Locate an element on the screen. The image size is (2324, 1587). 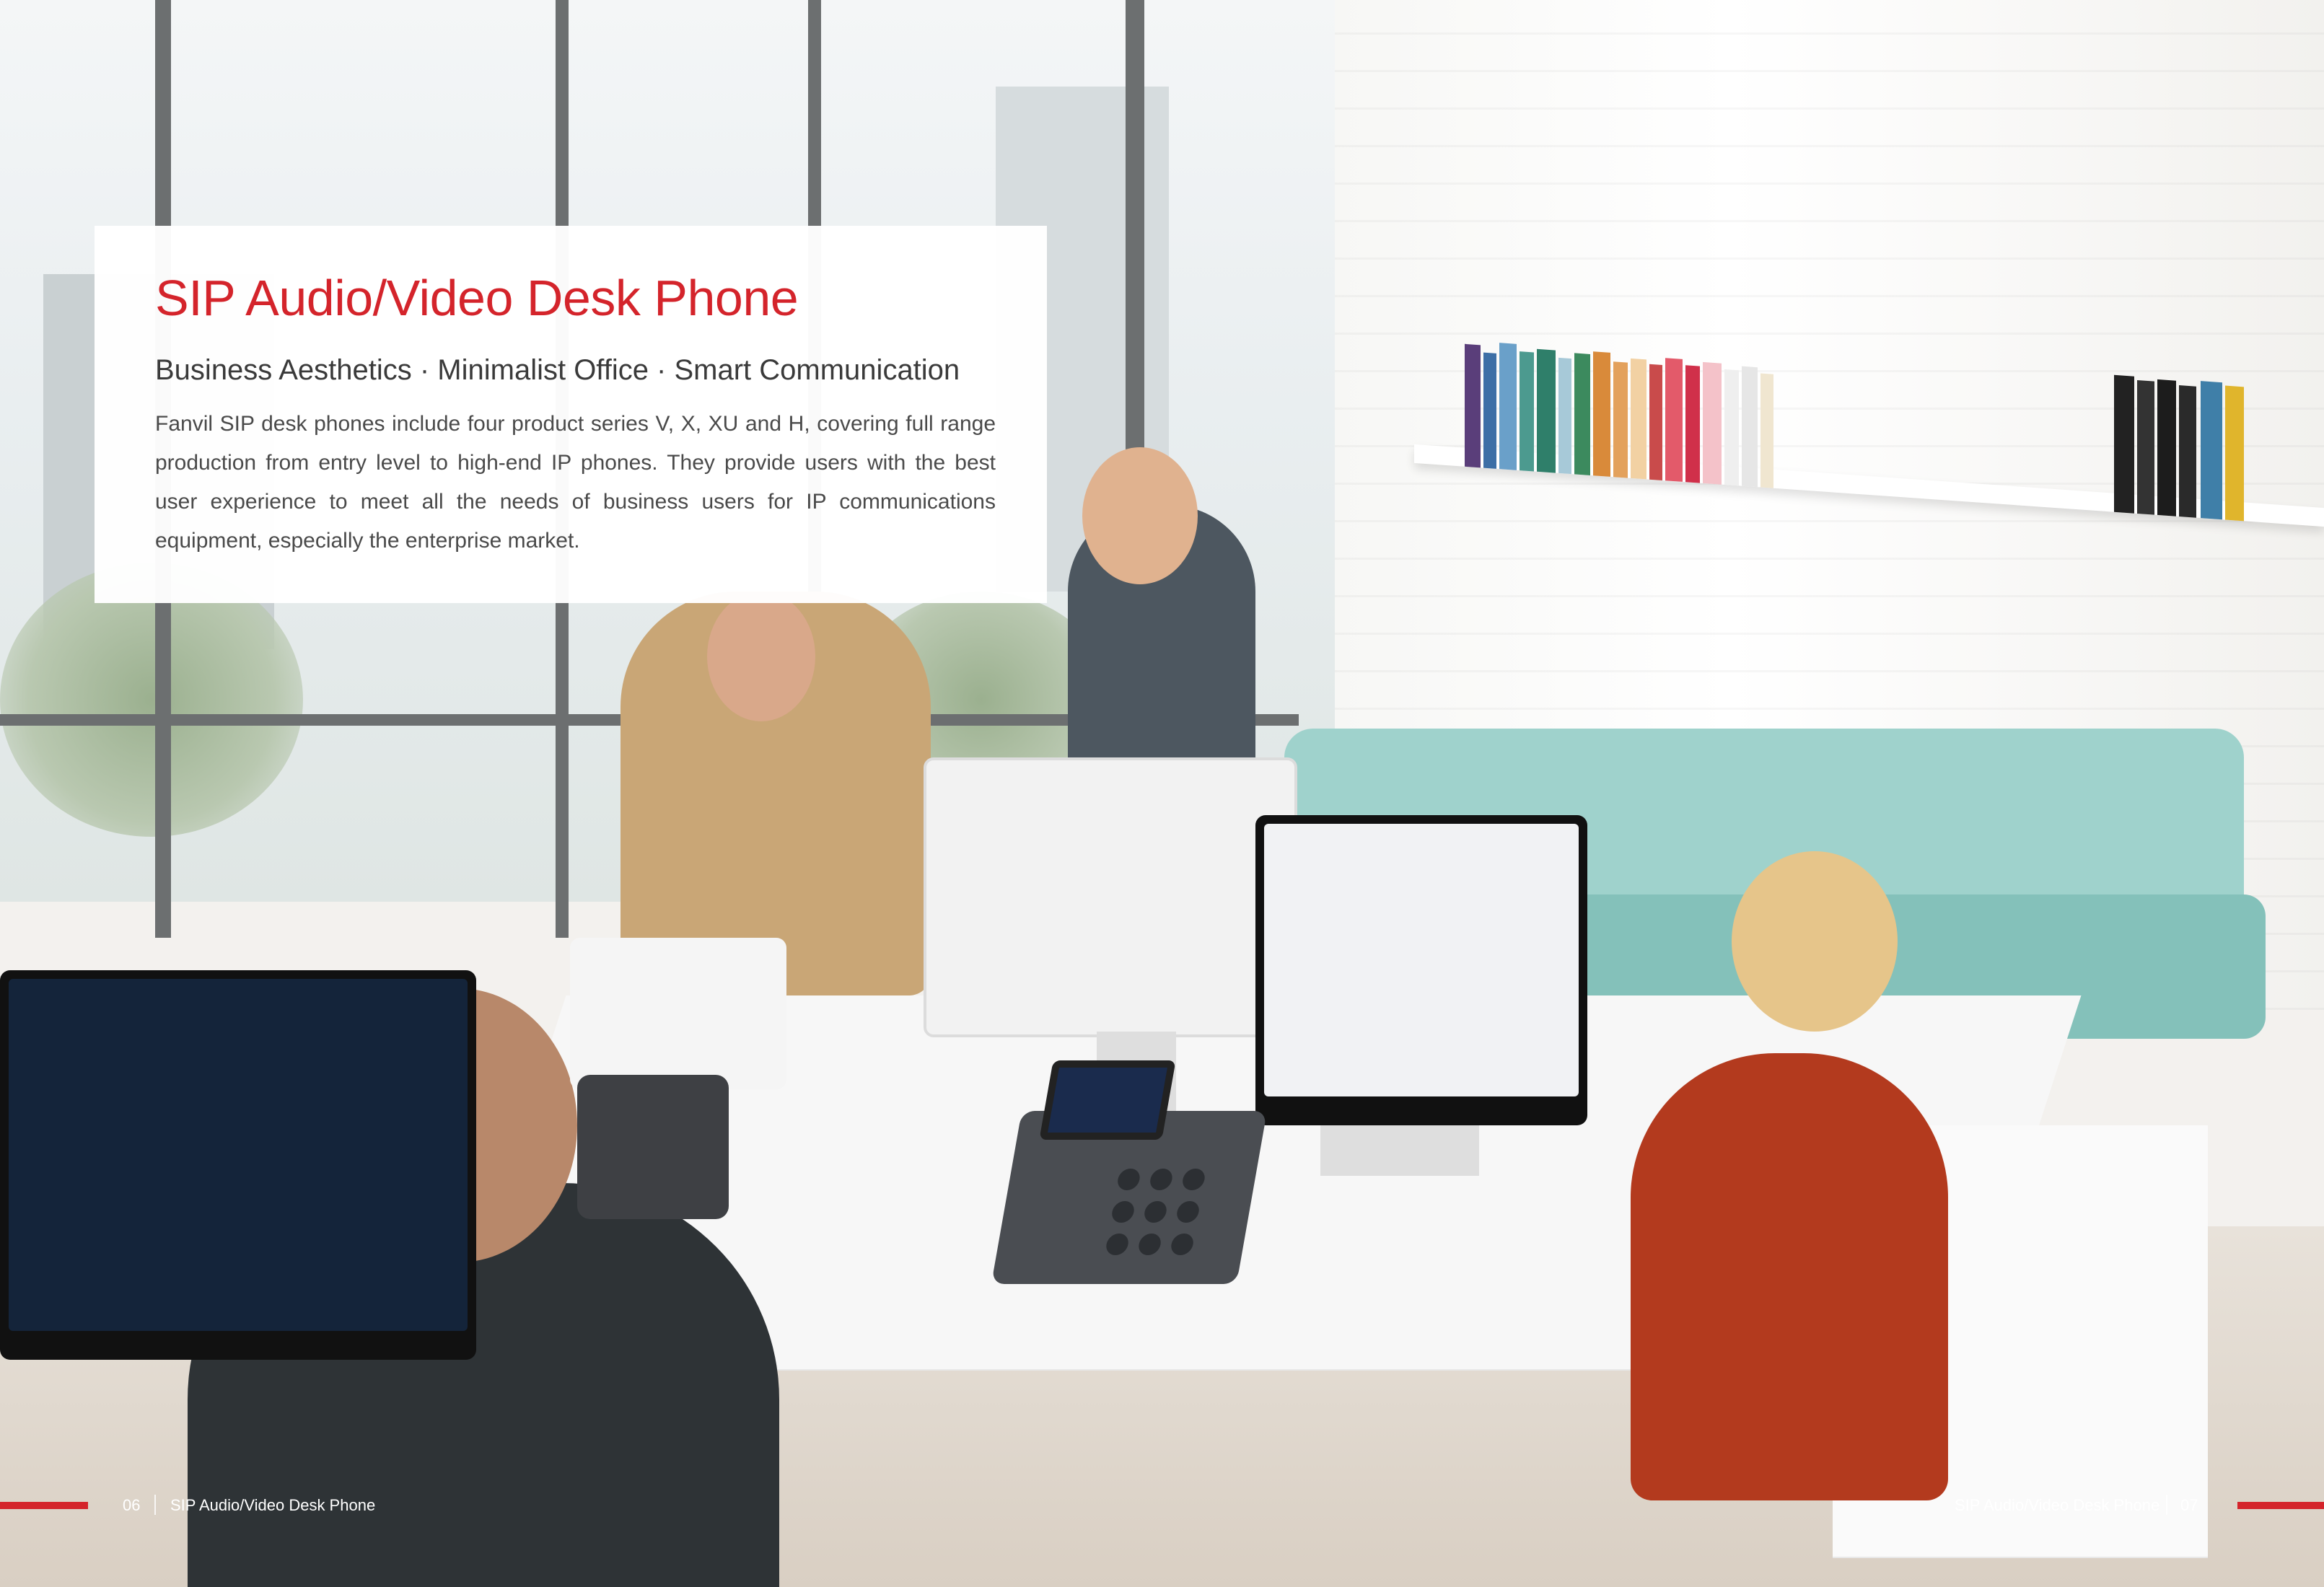
laptop is located at coordinates (678, 1013).